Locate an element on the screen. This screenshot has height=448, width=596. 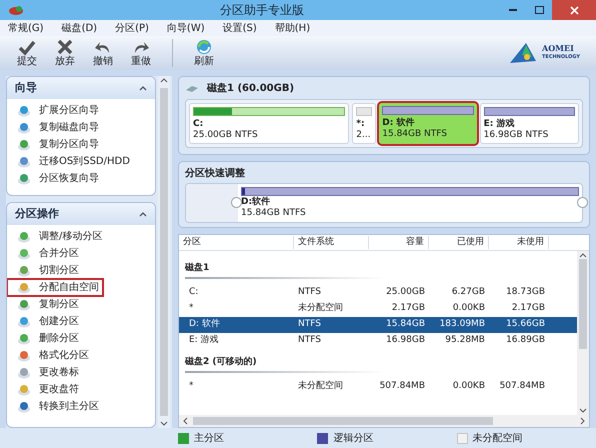
sidebar-item: 切割分区 is located at coordinates (45, 270).